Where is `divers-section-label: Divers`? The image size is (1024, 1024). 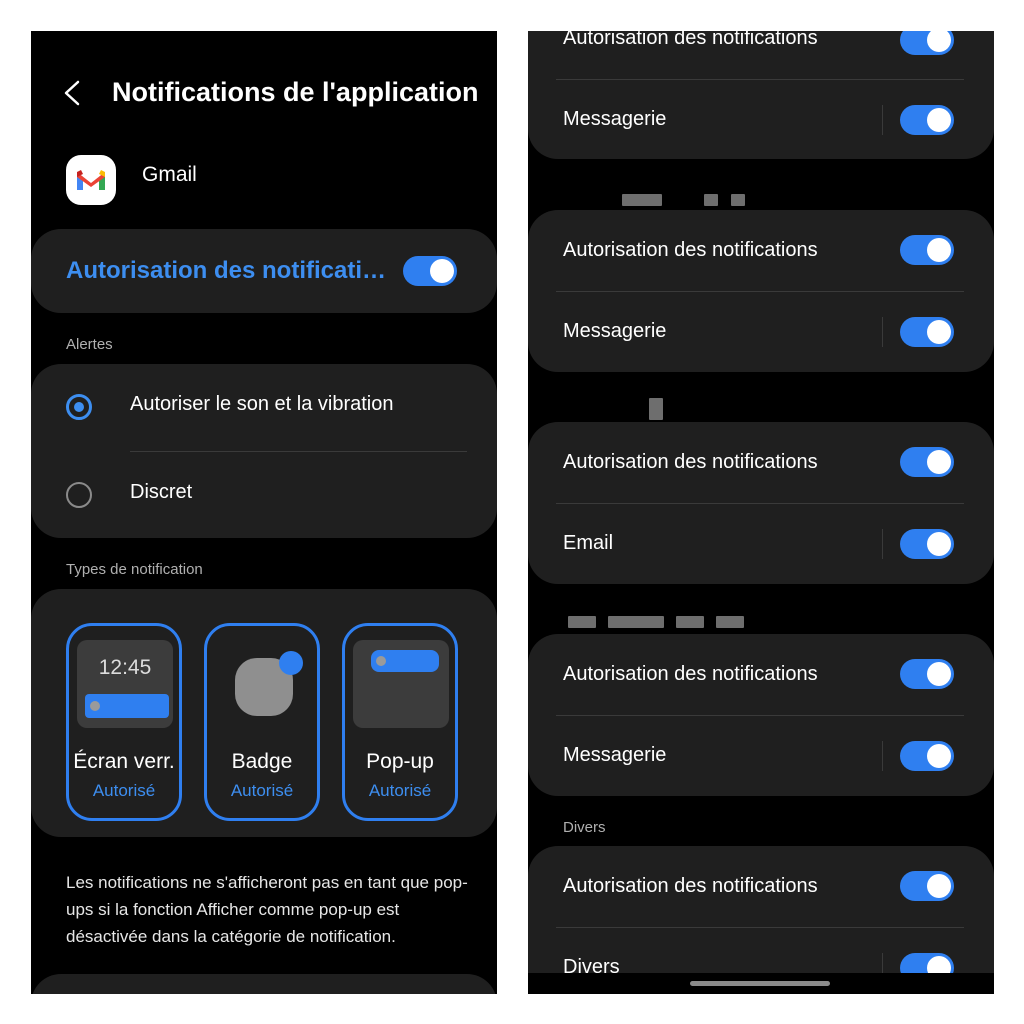 divers-section-label: Divers is located at coordinates (584, 827).